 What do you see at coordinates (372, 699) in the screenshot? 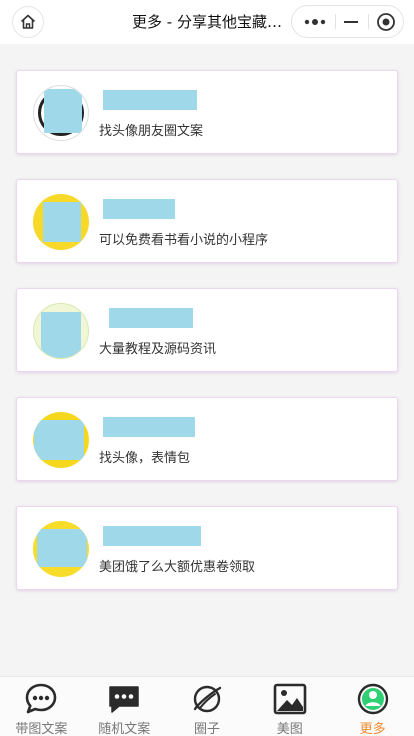
I see `profile-icon` at bounding box center [372, 699].